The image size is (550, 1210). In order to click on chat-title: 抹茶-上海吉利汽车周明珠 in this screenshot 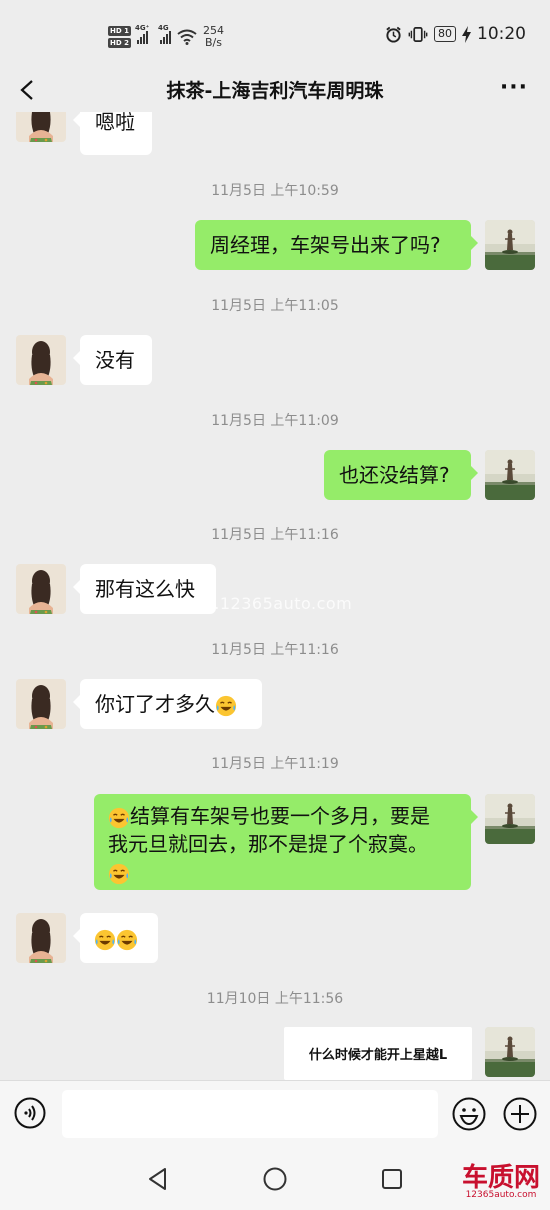, I will do `click(275, 91)`.